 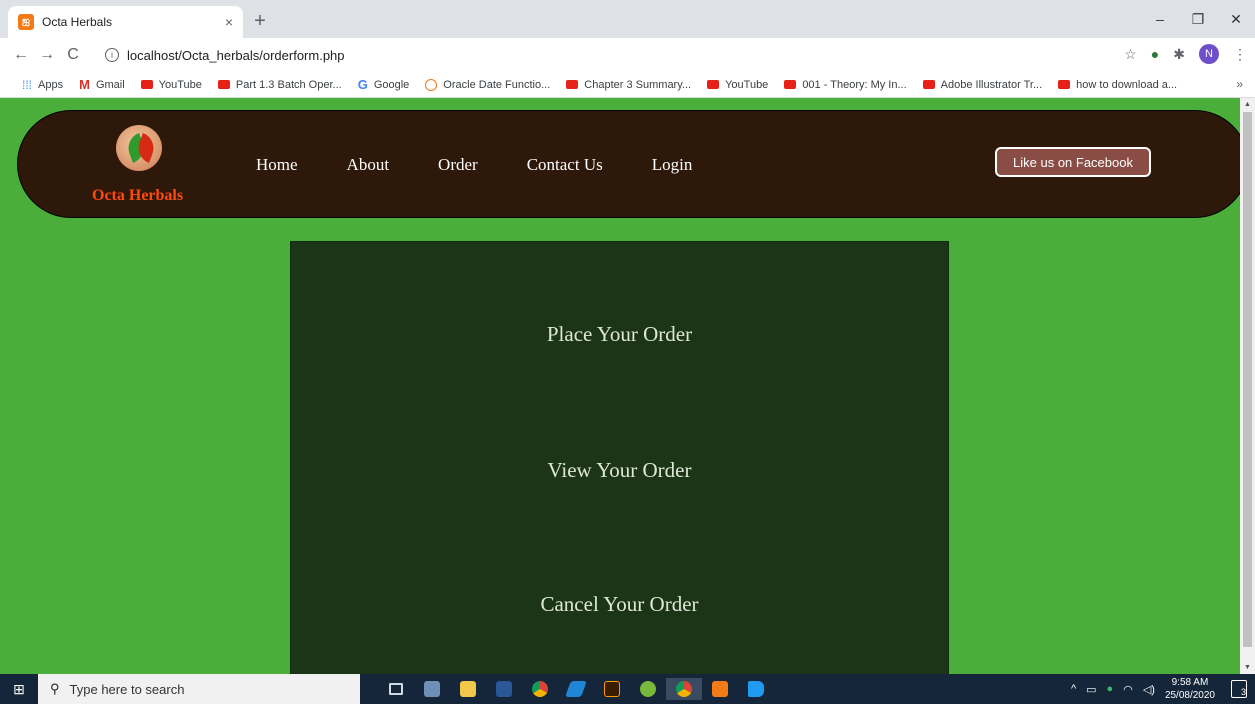 I want to click on action-center-icon: 3, so click(x=1239, y=689).